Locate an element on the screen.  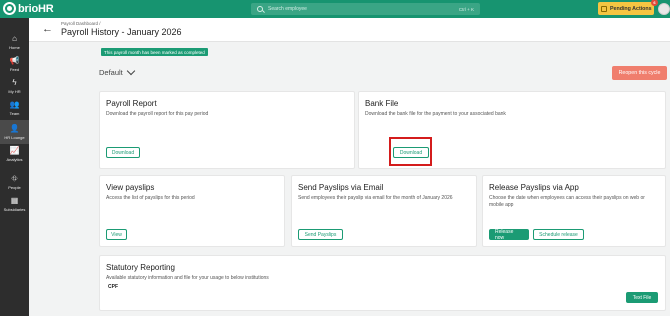
cycle-selector: Default is located at coordinates (117, 71).